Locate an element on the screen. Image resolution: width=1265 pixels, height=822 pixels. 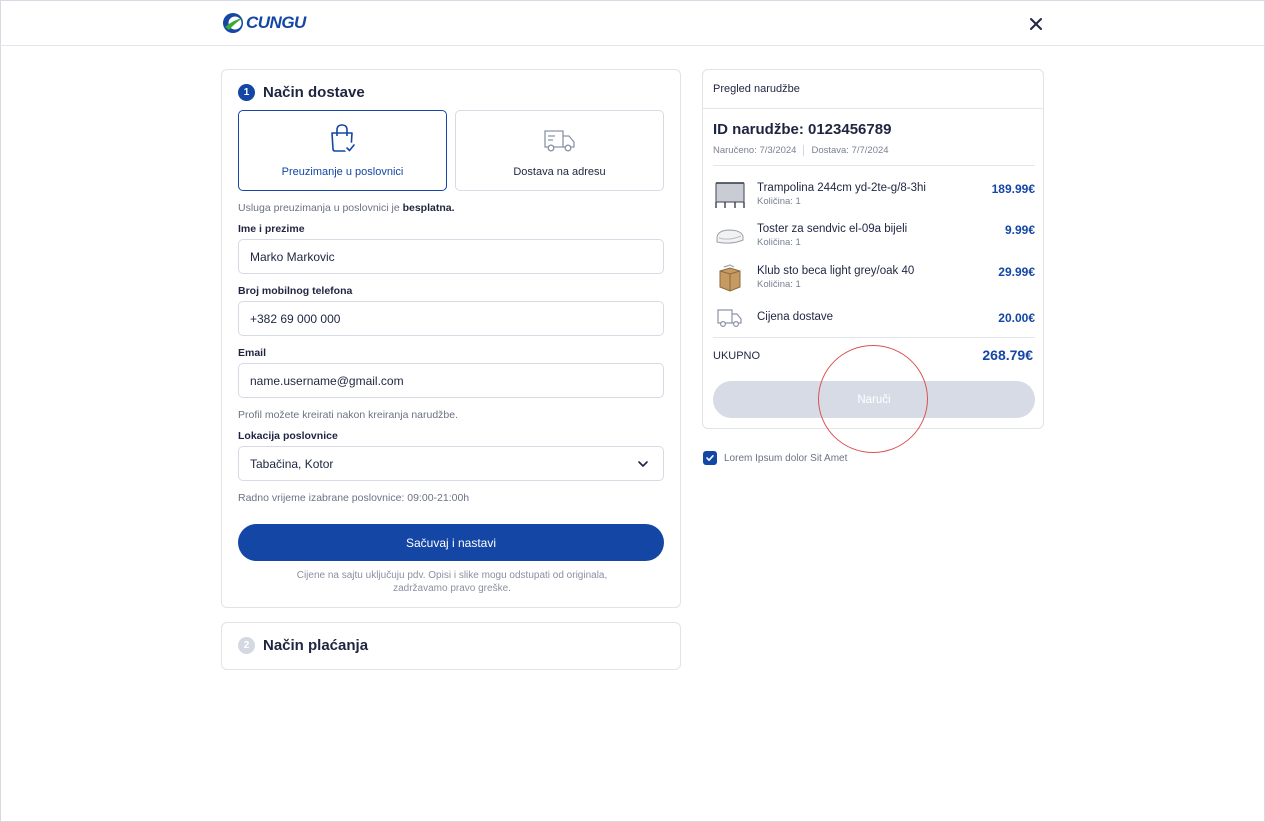
item-name: Trampolina 244cm yd-2te-g/8-3hi is located at coordinates (841, 188).